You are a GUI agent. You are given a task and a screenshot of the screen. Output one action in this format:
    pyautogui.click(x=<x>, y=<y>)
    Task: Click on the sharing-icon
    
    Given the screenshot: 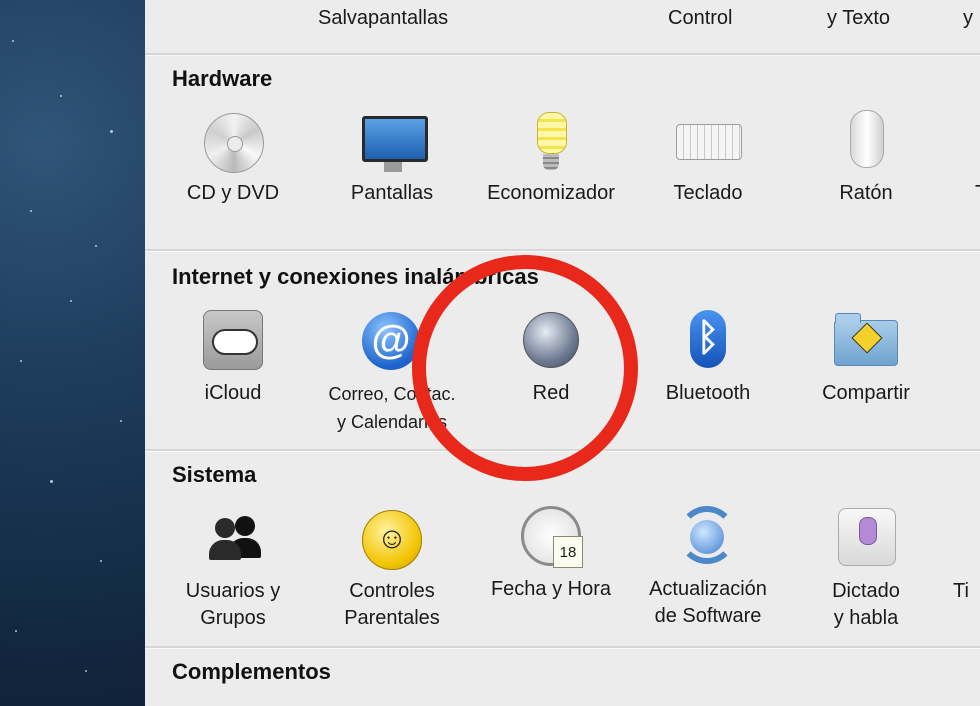 What is the action you would take?
    pyautogui.click(x=866, y=342)
    